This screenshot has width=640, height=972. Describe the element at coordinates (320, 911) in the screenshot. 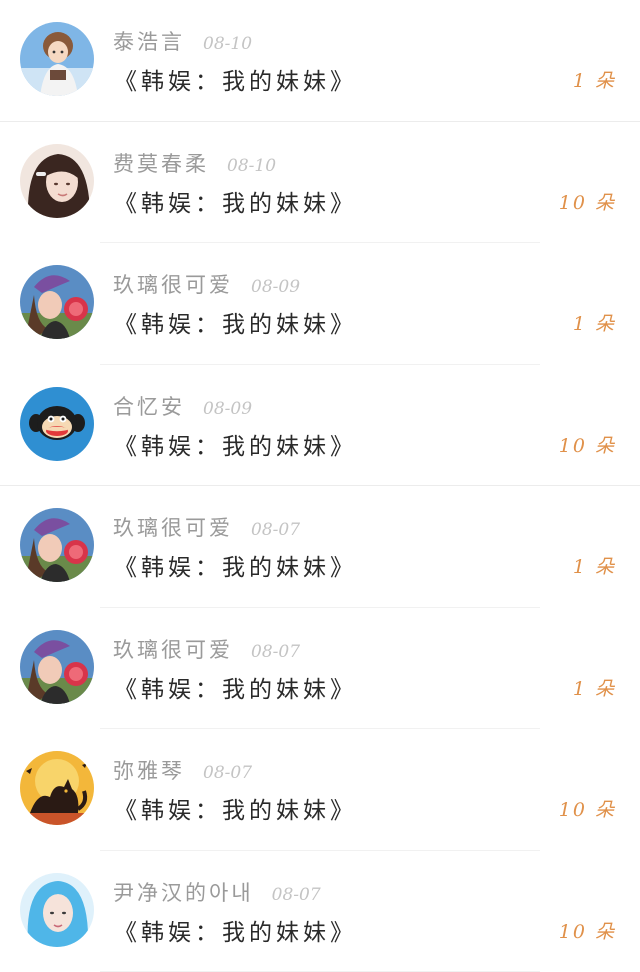

I see `list-item: 尹净汉的아내 08-07 《韩娱：我的妹妹》 10 朵` at that location.